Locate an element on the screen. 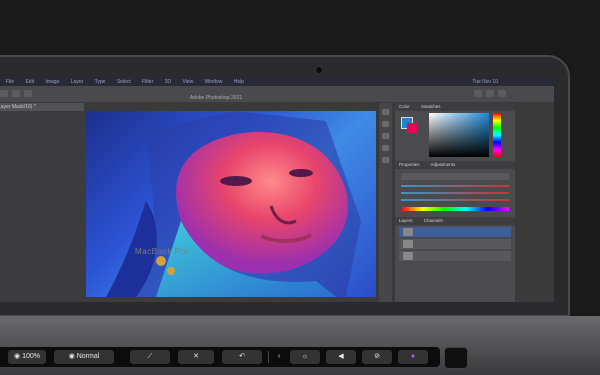 The height and width of the screenshot is (375, 600). device-label: MacBook Pro is located at coordinates (162, 251).